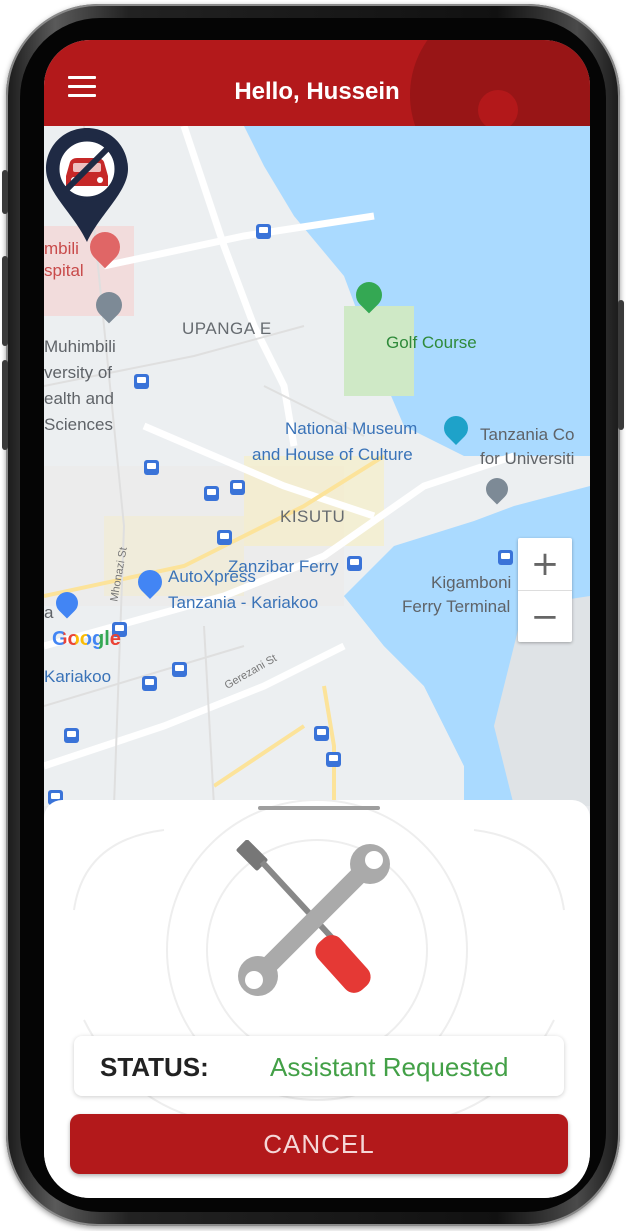 This screenshot has height=1231, width=626. What do you see at coordinates (527, 434) in the screenshot?
I see `map-label-tanzania-commission: Tanzania Co` at bounding box center [527, 434].